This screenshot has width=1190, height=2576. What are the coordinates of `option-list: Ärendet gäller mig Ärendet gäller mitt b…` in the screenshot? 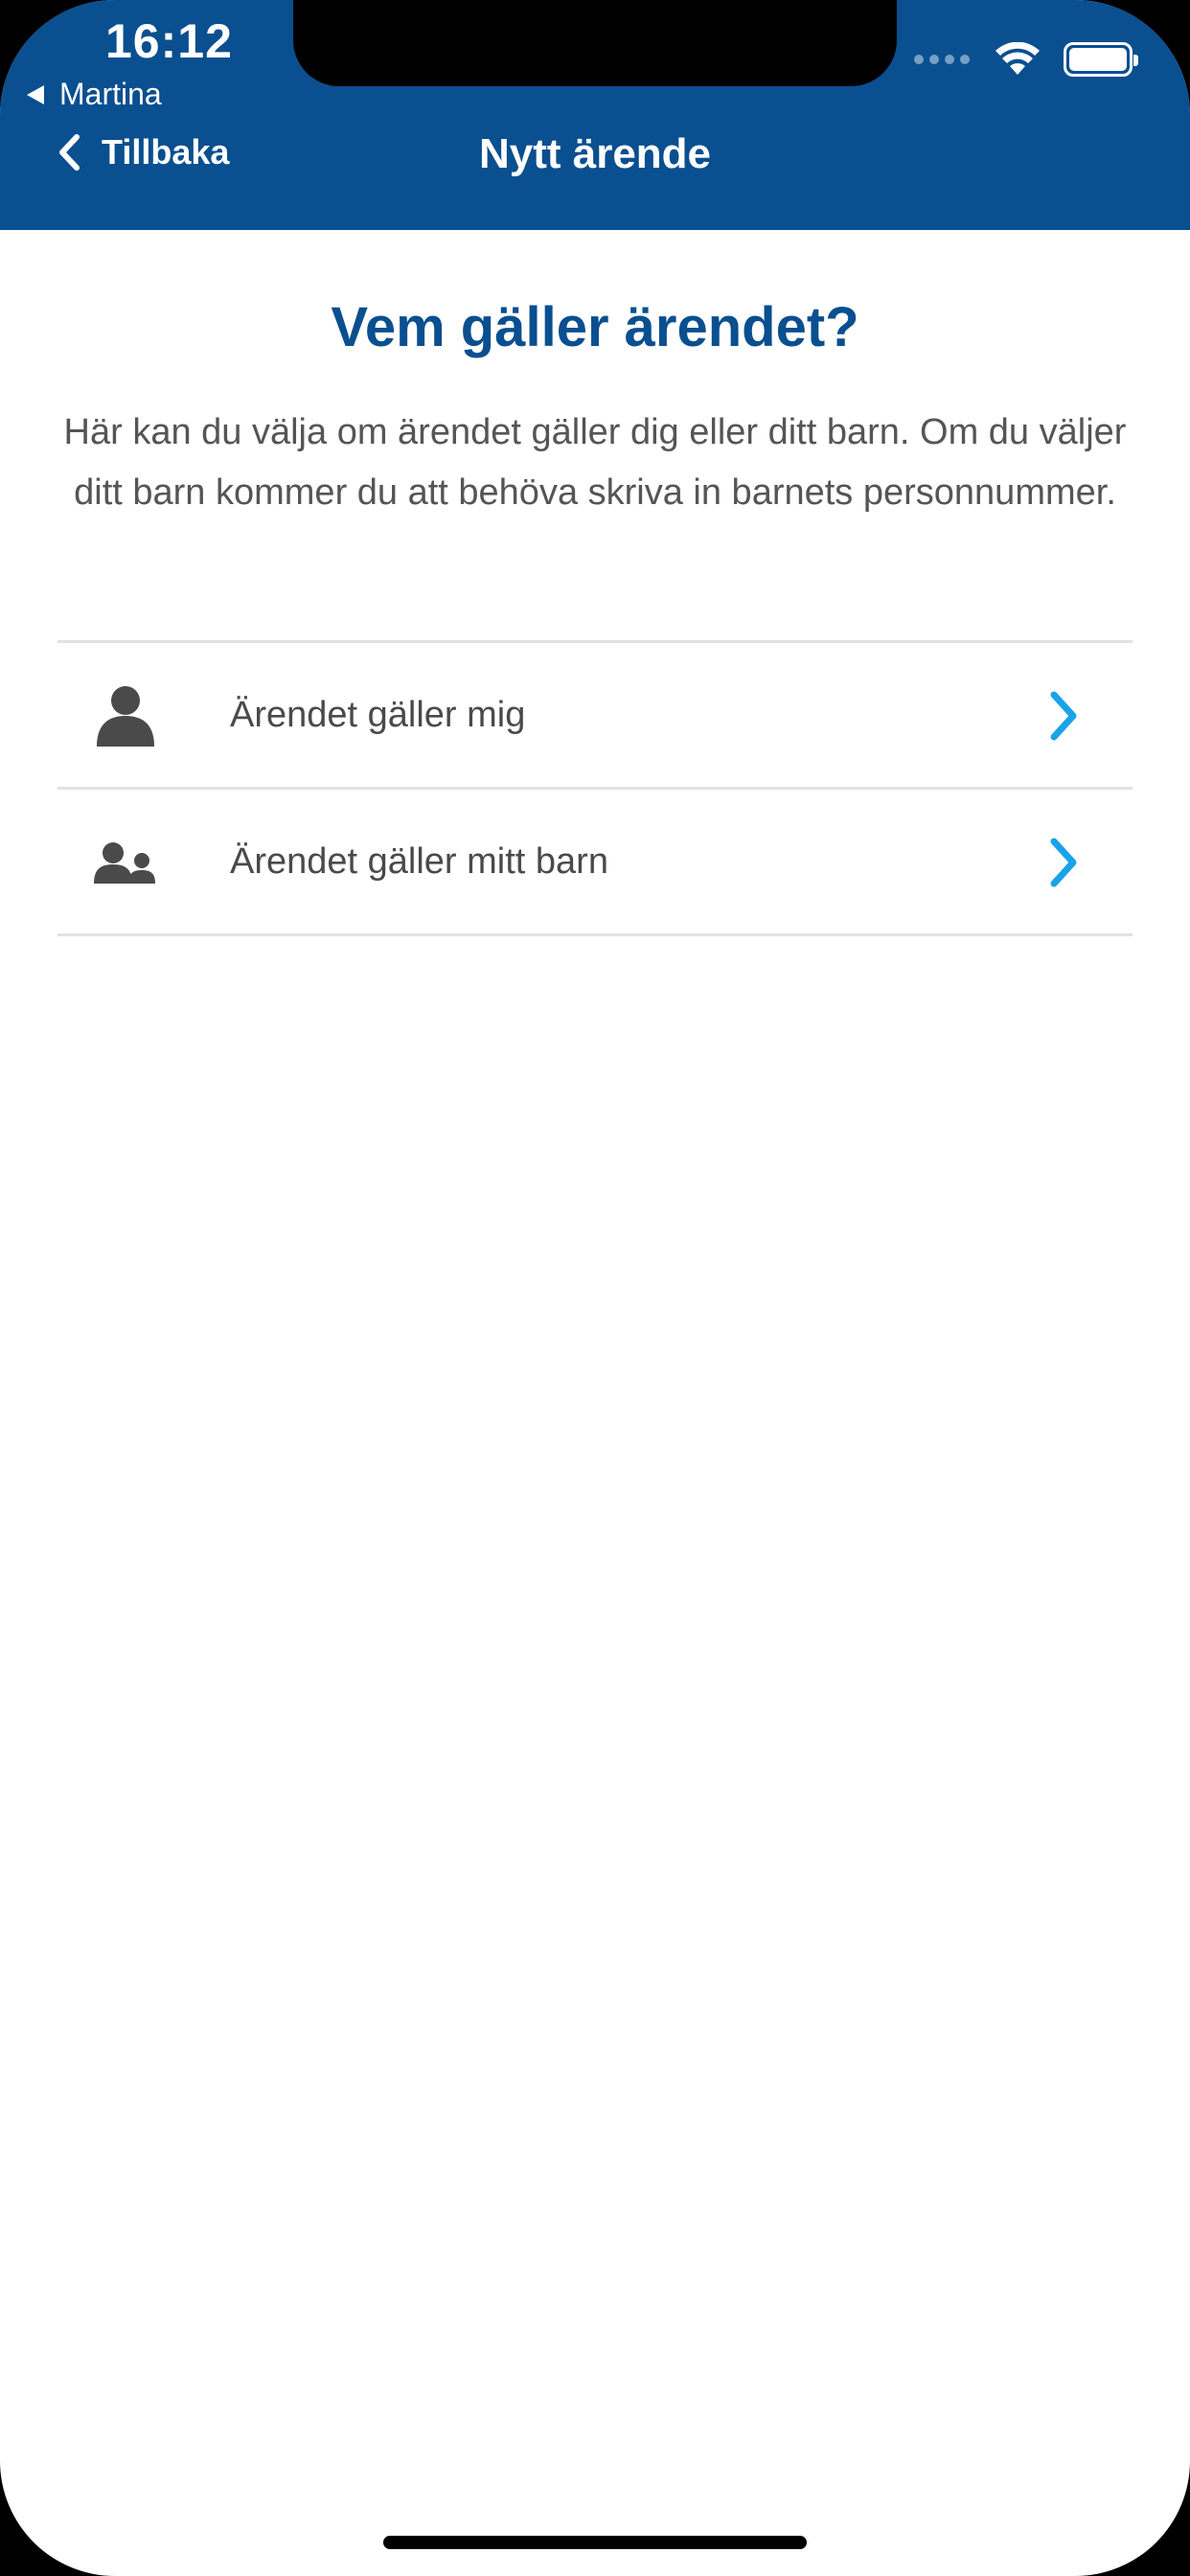 It's located at (595, 788).